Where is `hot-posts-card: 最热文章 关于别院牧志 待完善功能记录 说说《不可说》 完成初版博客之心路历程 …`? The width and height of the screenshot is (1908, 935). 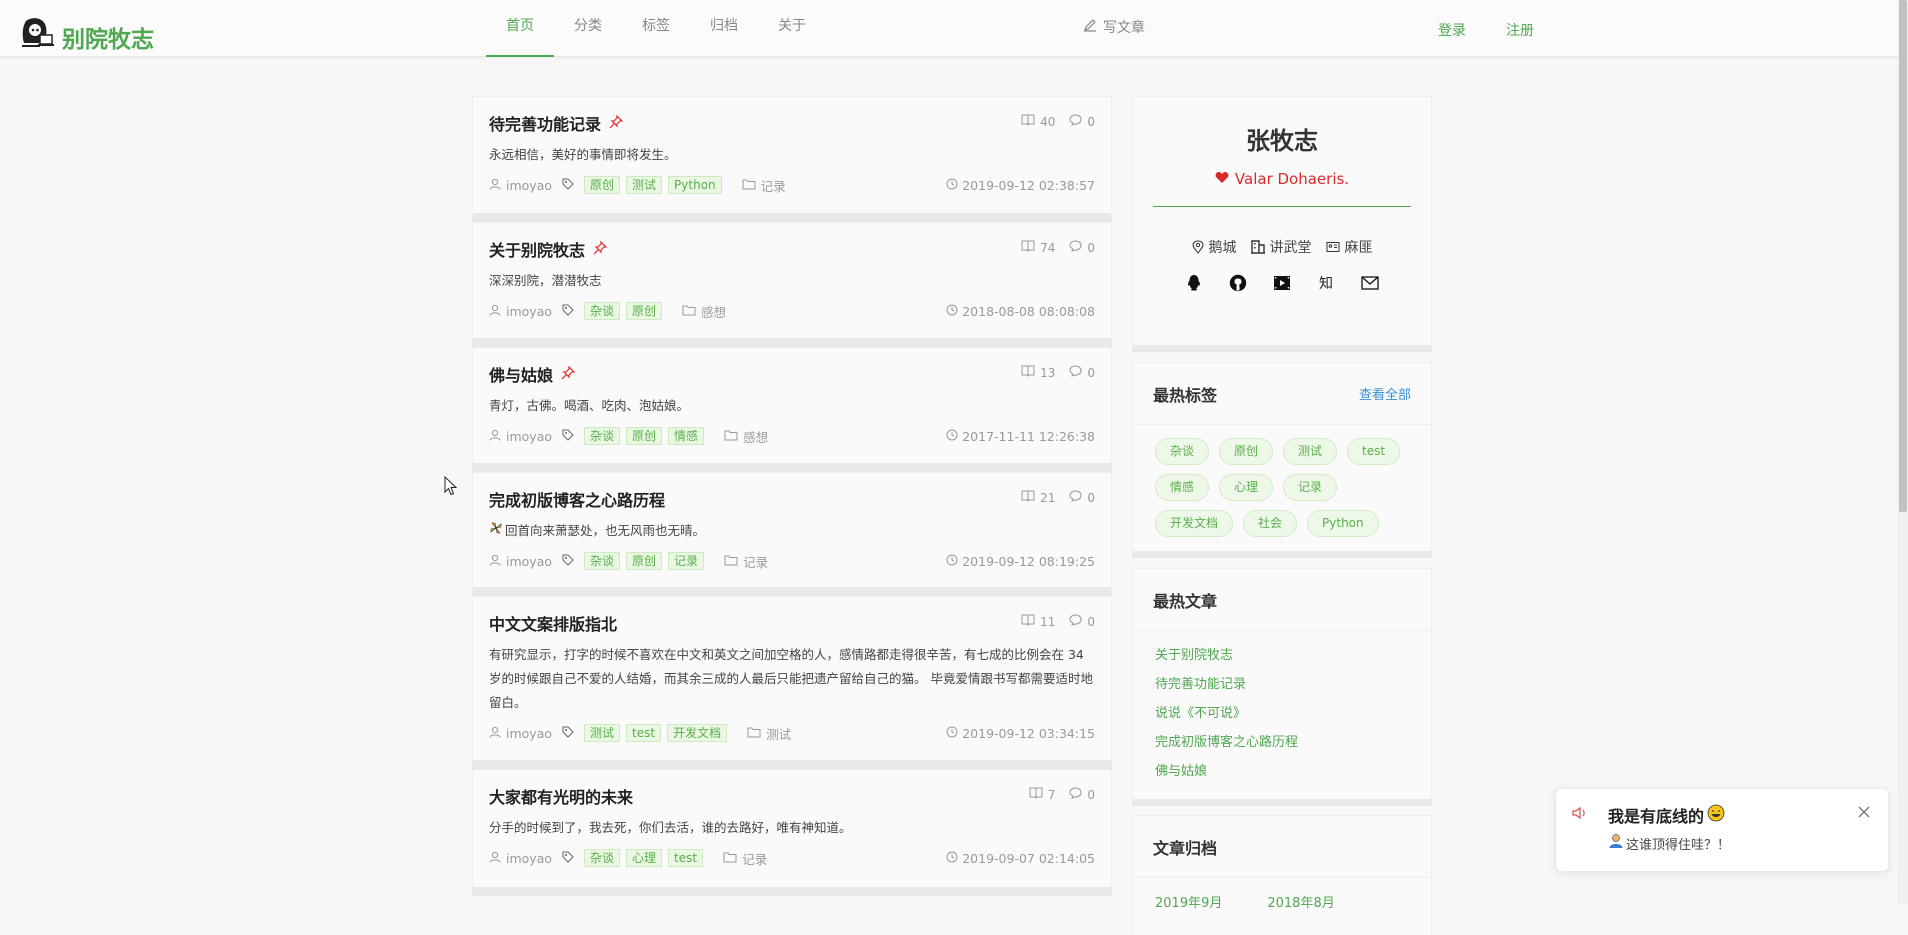 hot-posts-card: 最热文章 关于别院牧志 待完善功能记录 说说《不可说》 完成初版博客之心路历程 … is located at coordinates (1282, 687).